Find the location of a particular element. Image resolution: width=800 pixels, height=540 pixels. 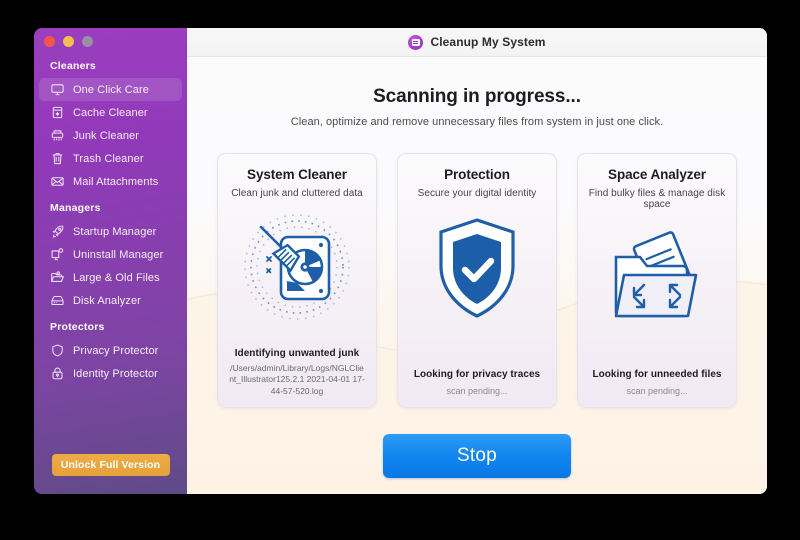

broom-disk-scan-icon is located at coordinates (297, 268).